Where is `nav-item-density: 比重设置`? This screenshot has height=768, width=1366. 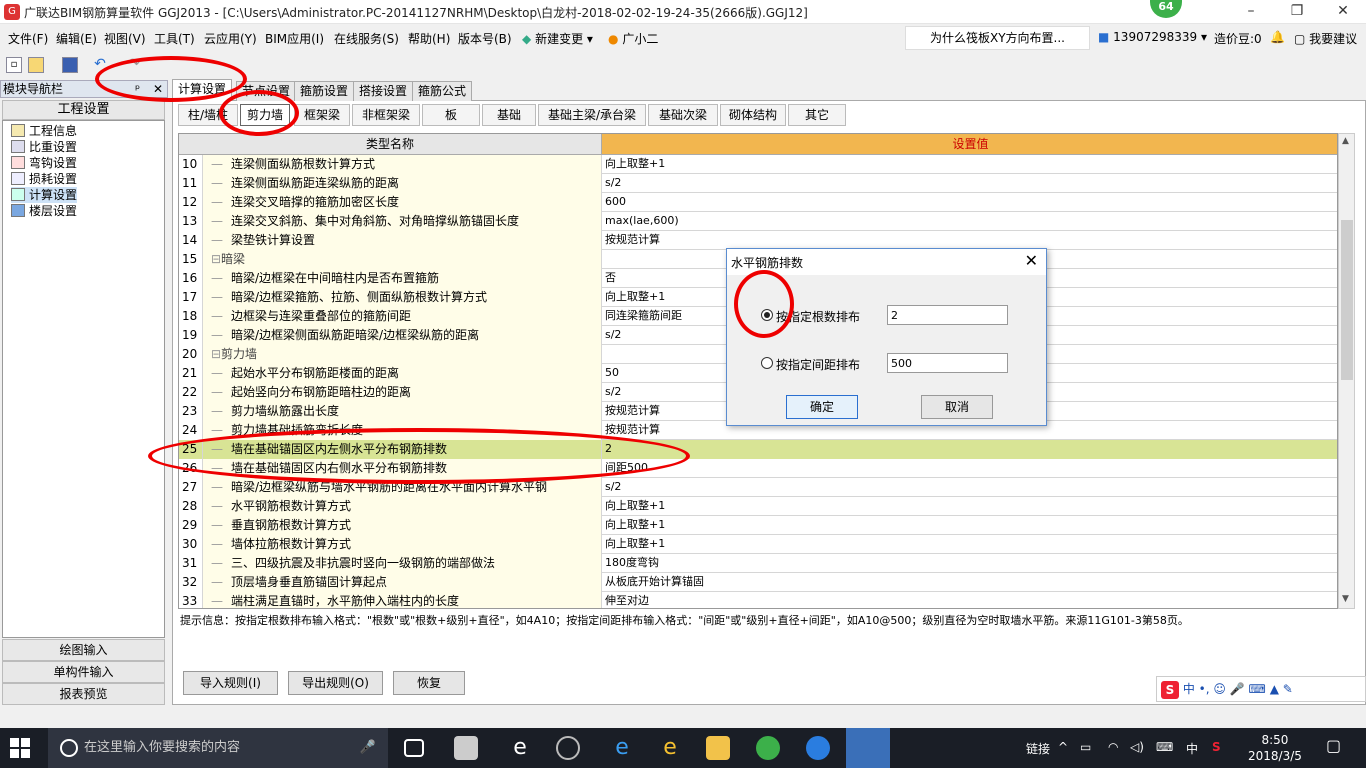
nav-item-density: 比重设置 is located at coordinates (44, 147).